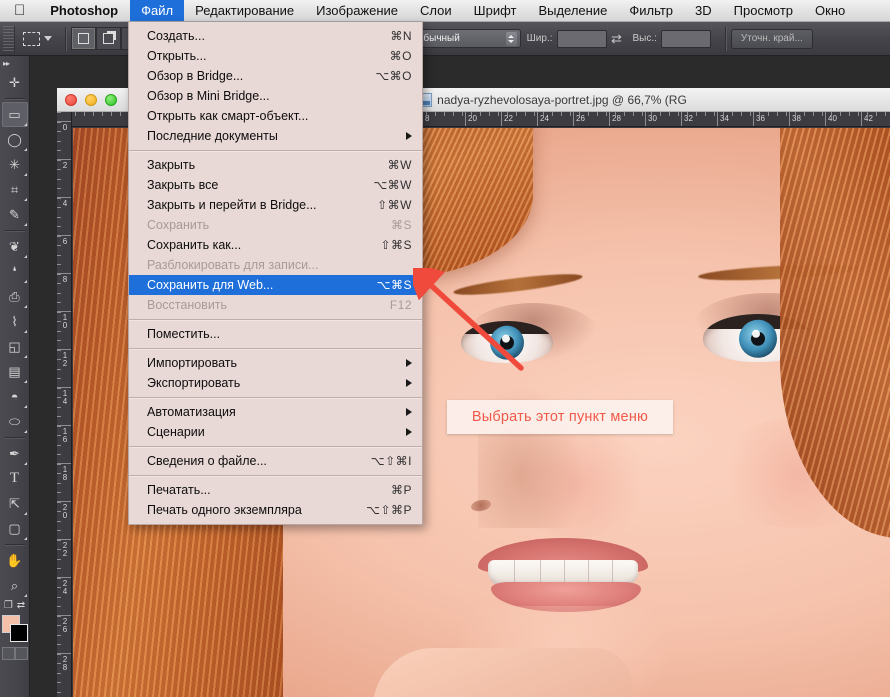 The width and height of the screenshot is (890, 697). What do you see at coordinates (617, 39) in the screenshot?
I see `swap-width-height-icon: ⇄` at bounding box center [617, 39].